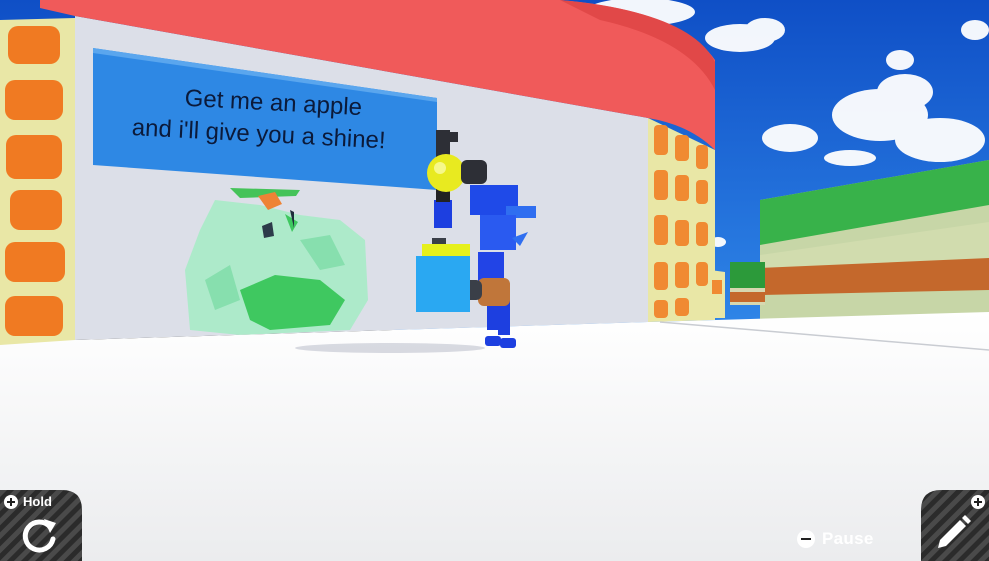  Describe the element at coordinates (37, 181) in the screenshot. I see `pillar-left` at that location.